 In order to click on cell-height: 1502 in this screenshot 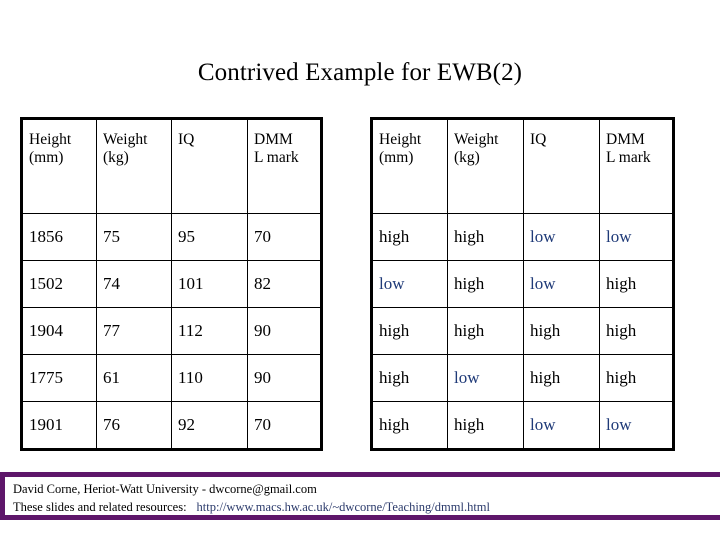, I will do `click(59, 284)`.